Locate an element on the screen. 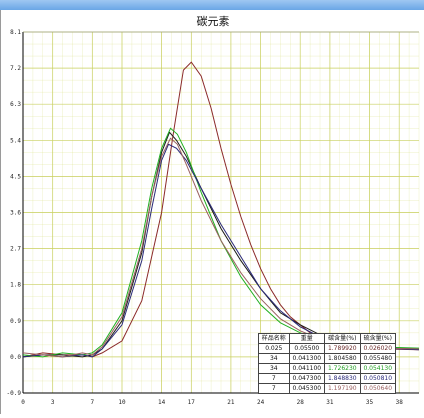  y-tick-label: 2.7 is located at coordinates (15, 249).